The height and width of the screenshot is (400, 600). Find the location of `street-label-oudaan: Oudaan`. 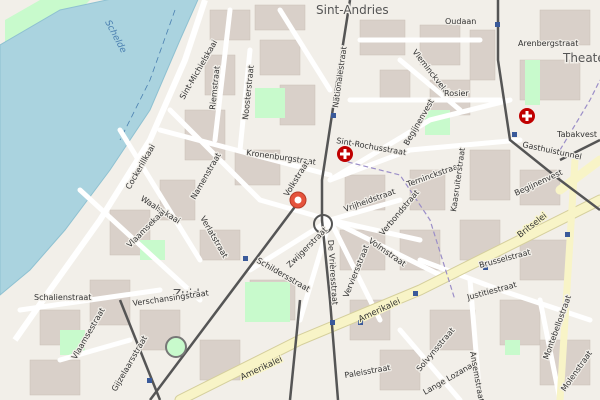

street-label-oudaan: Oudaan is located at coordinates (460, 21).